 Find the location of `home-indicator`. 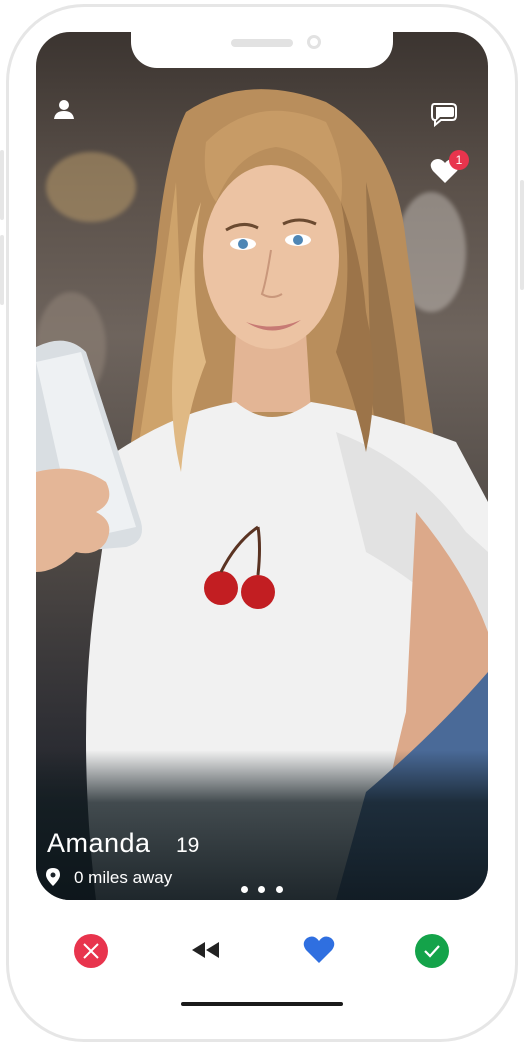

home-indicator is located at coordinates (262, 1004).